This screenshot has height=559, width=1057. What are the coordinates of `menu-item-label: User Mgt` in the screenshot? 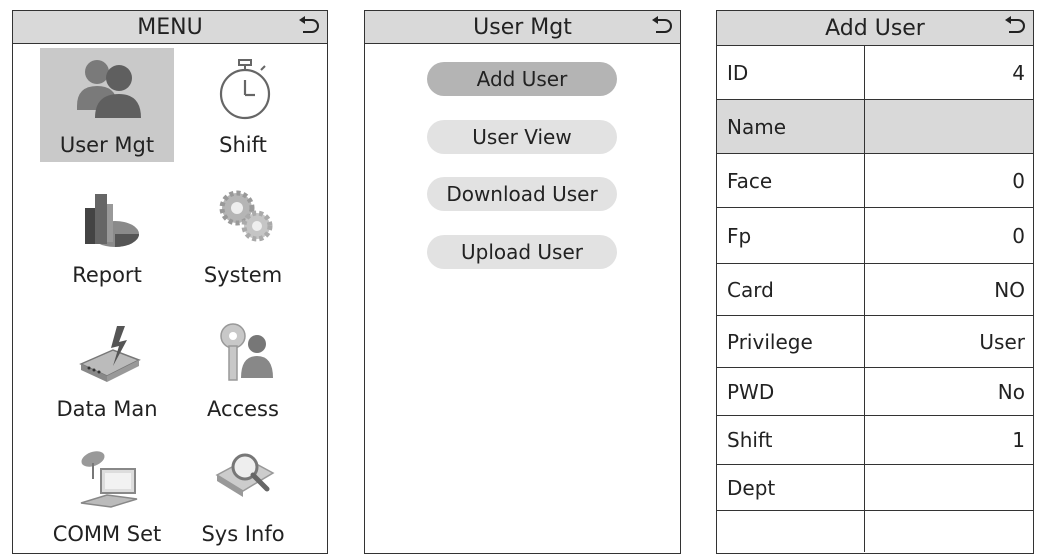 It's located at (107, 145).